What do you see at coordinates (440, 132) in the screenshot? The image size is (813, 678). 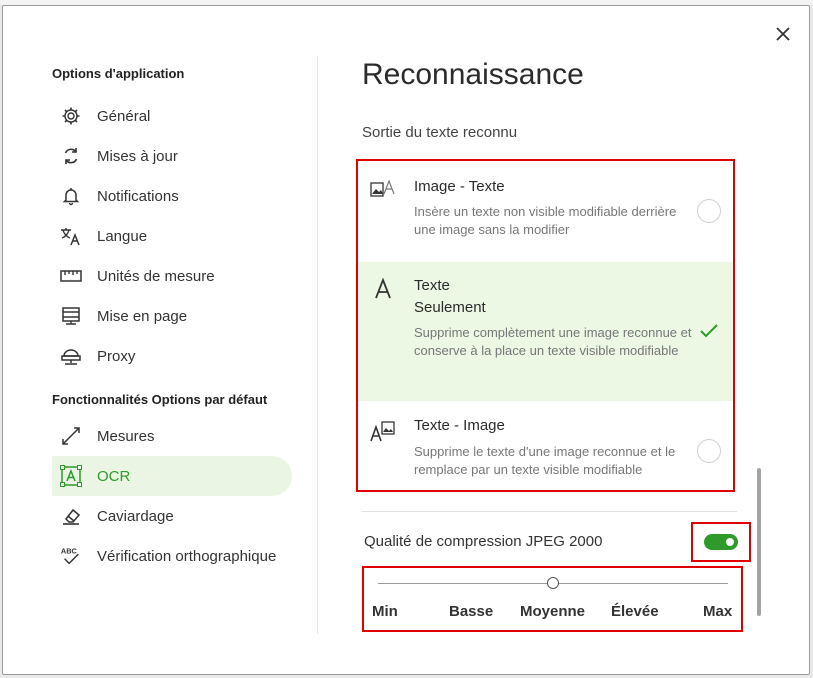 I see `output-section-label: Sortie du texte reconnu` at bounding box center [440, 132].